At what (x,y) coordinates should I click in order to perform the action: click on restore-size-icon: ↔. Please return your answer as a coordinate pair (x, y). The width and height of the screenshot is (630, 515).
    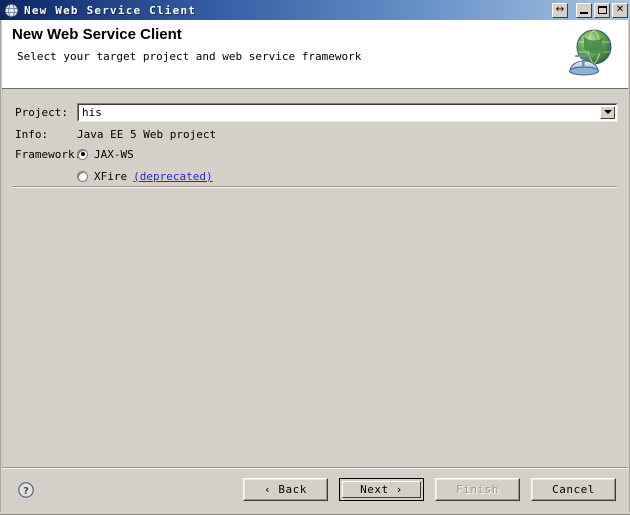
    Looking at the image, I should click on (560, 10).